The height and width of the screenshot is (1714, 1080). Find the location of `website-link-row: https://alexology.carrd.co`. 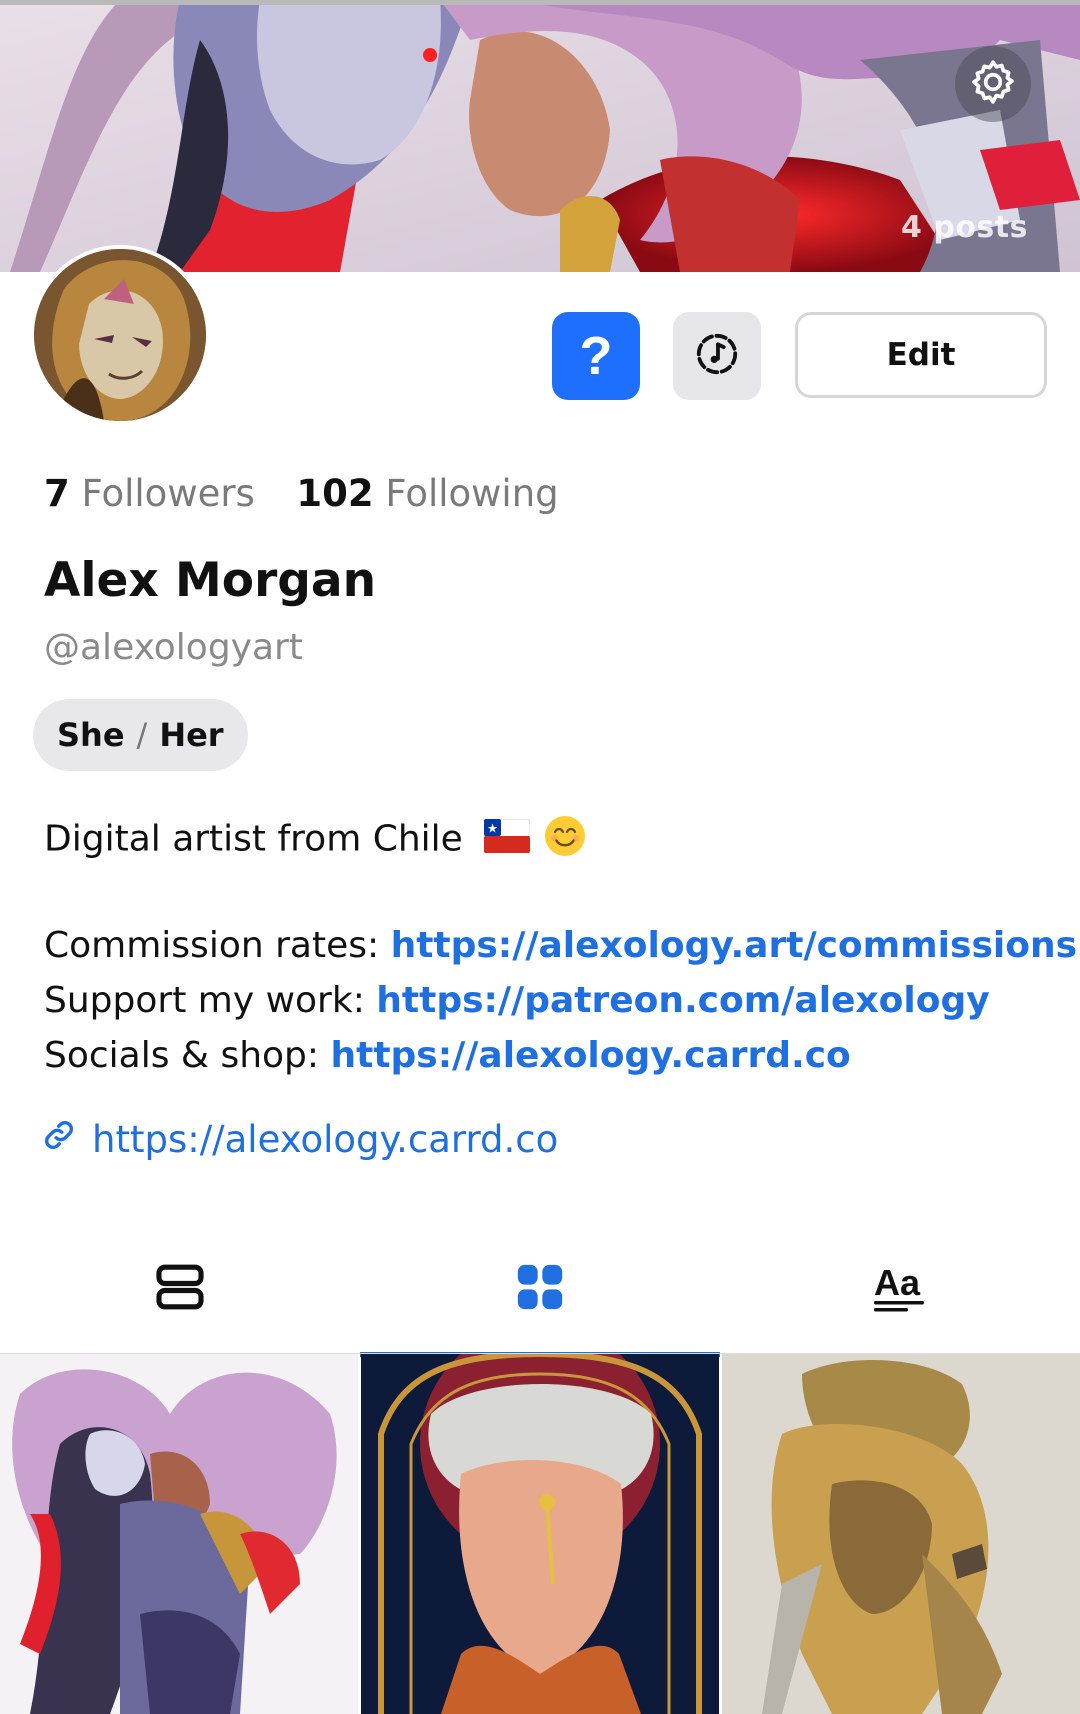

website-link-row: https://alexology.carrd.co is located at coordinates (300, 1139).